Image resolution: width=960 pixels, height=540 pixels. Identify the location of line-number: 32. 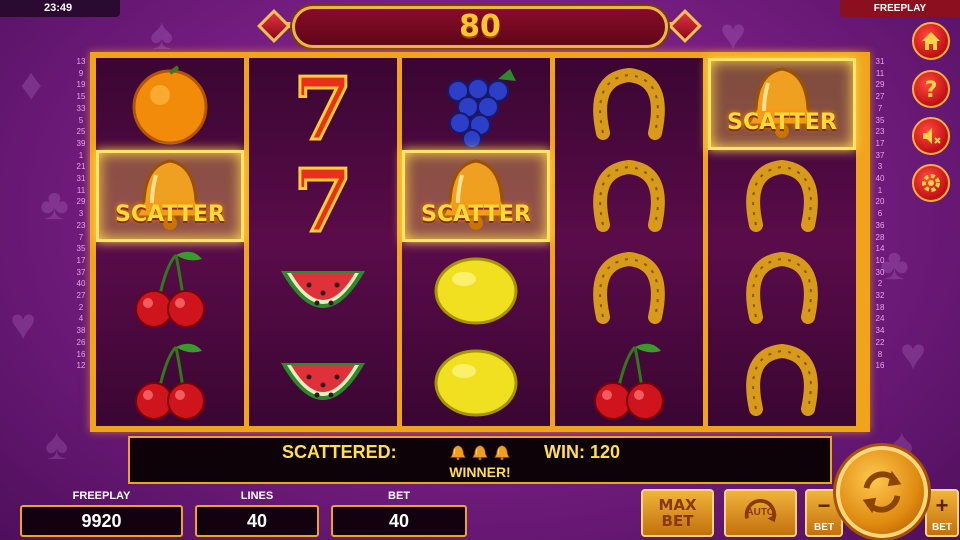
(880, 296).